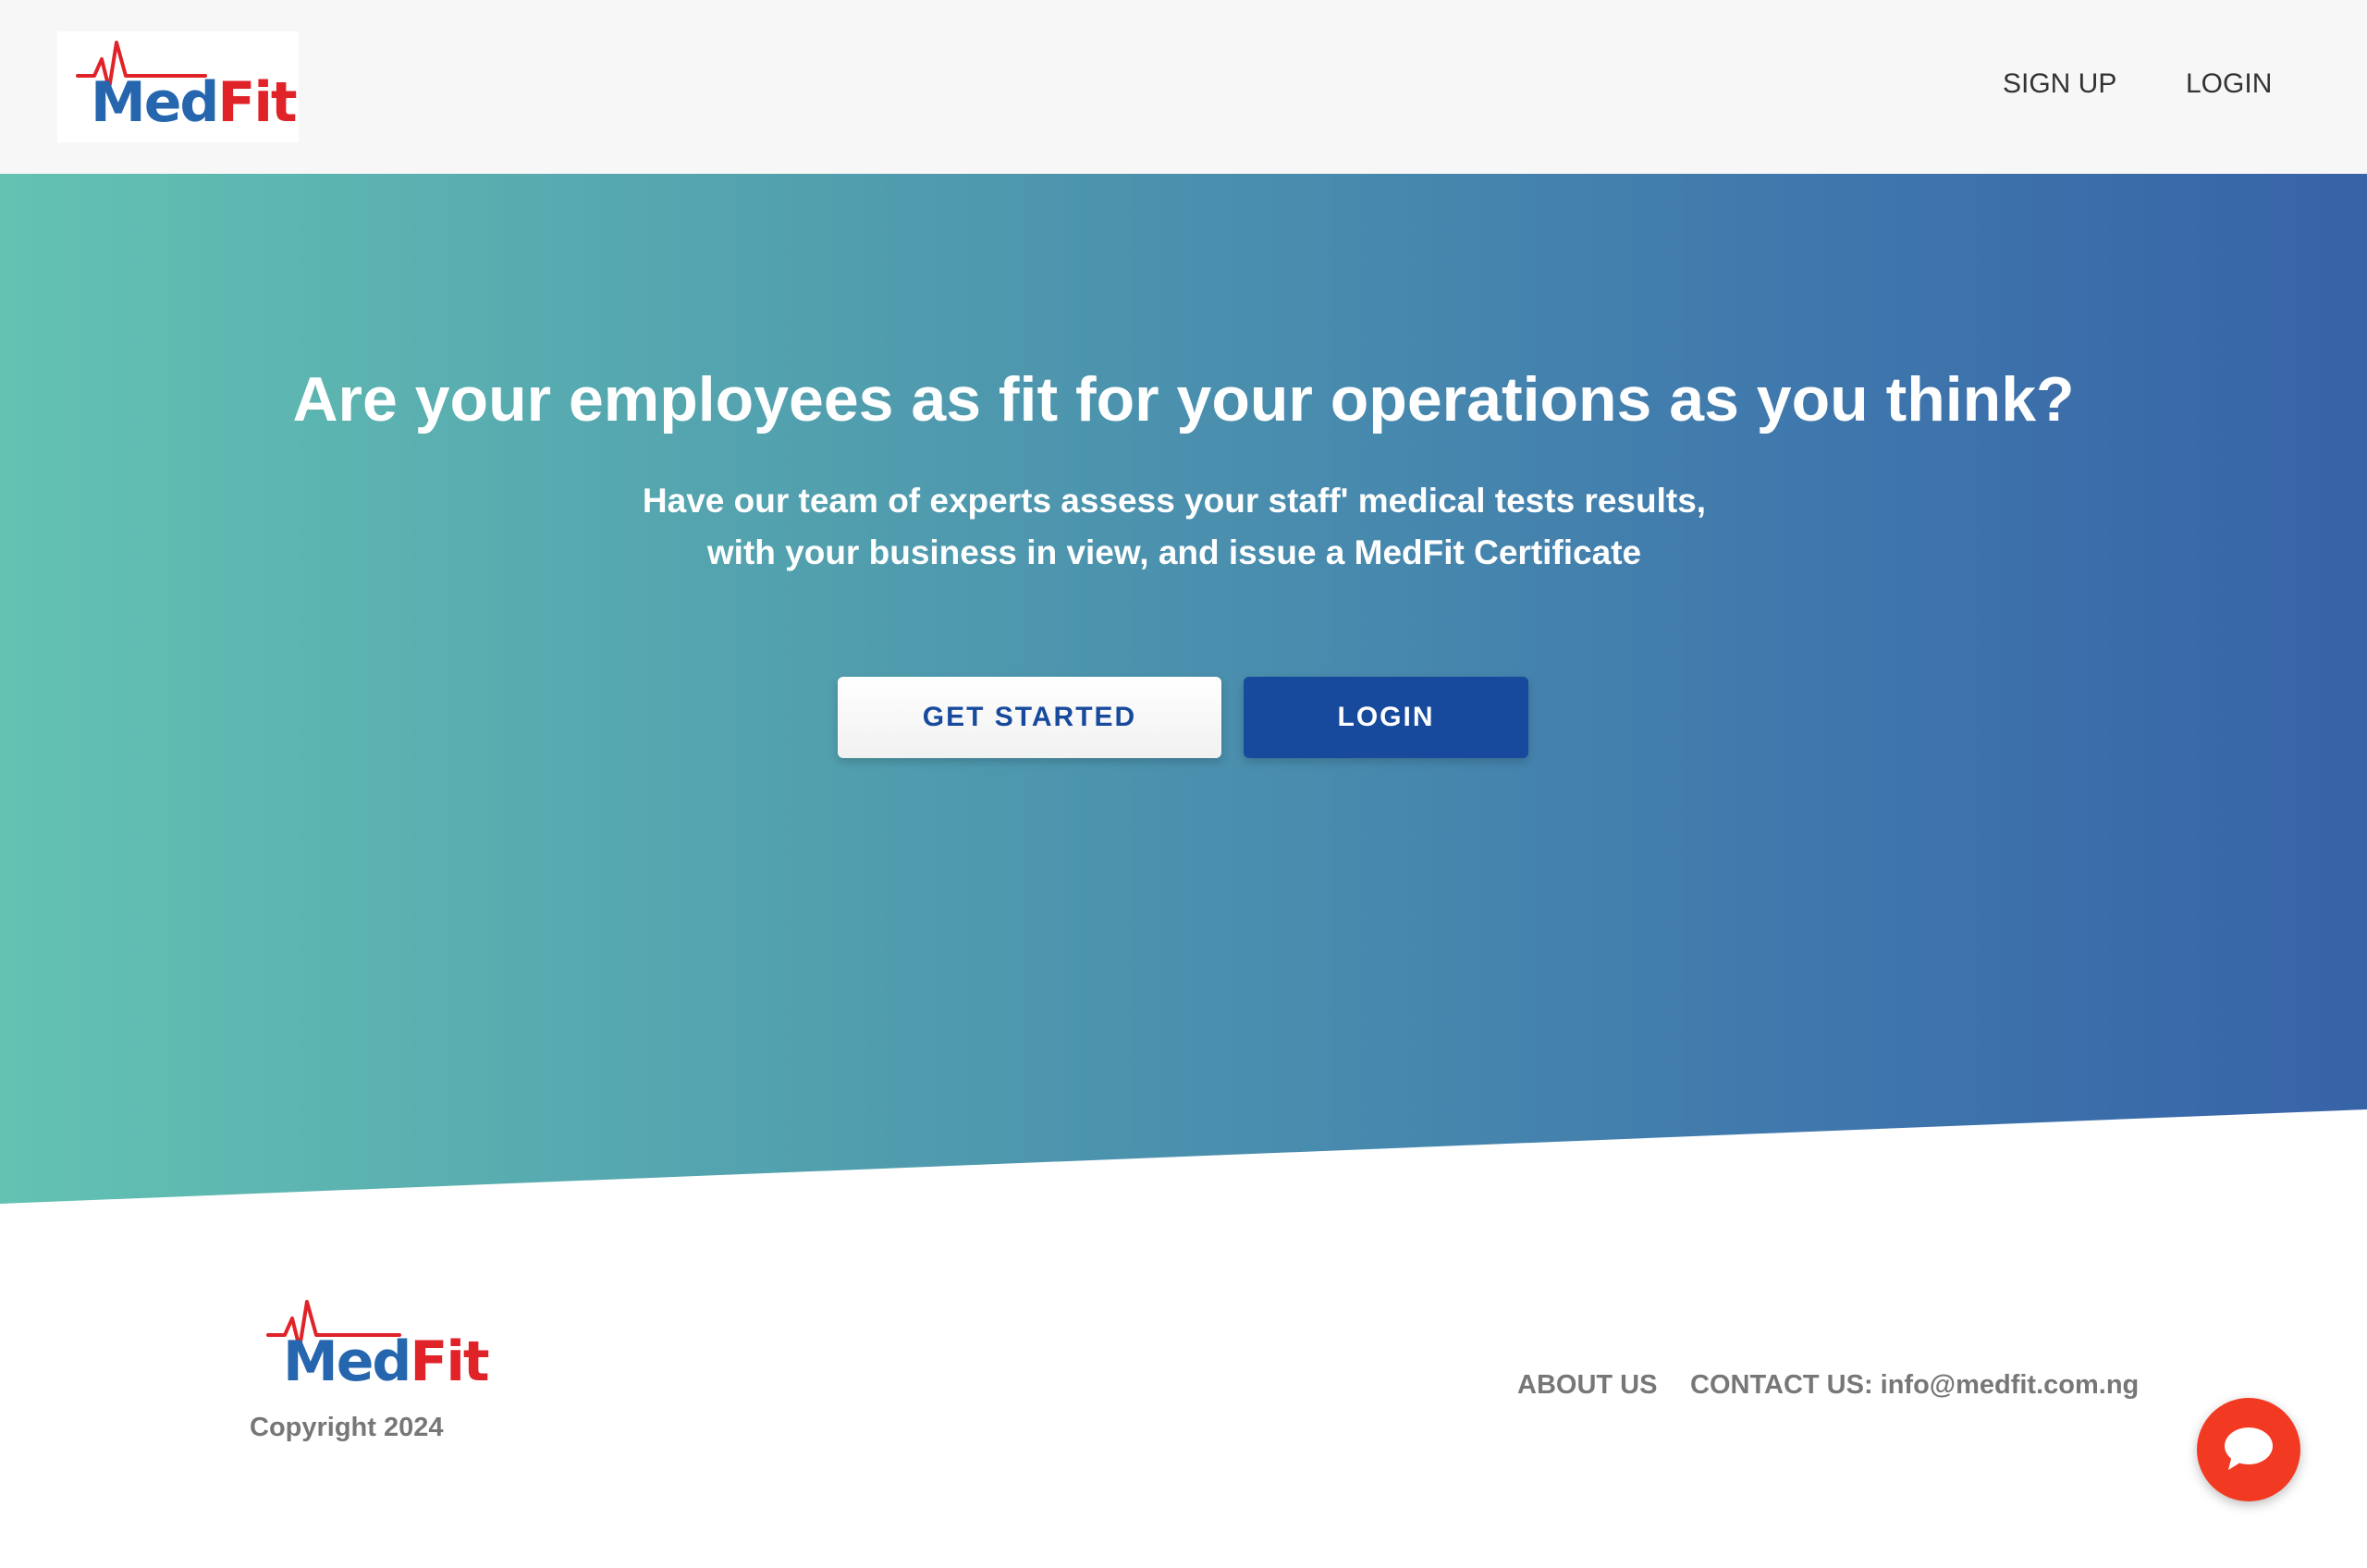  I want to click on header-logo: MedFit, so click(178, 87).